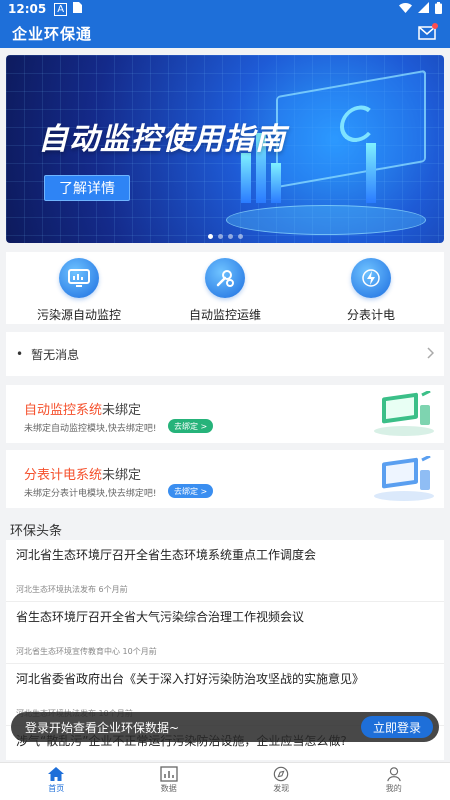  What do you see at coordinates (427, 33) in the screenshot?
I see `message-button` at bounding box center [427, 33].